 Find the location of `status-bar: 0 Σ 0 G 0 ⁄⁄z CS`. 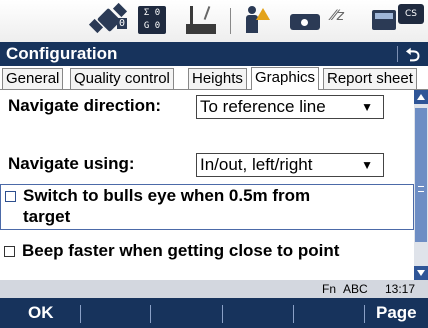

status-bar: 0 Σ 0 G 0 ⁄⁄z CS is located at coordinates (214, 21).